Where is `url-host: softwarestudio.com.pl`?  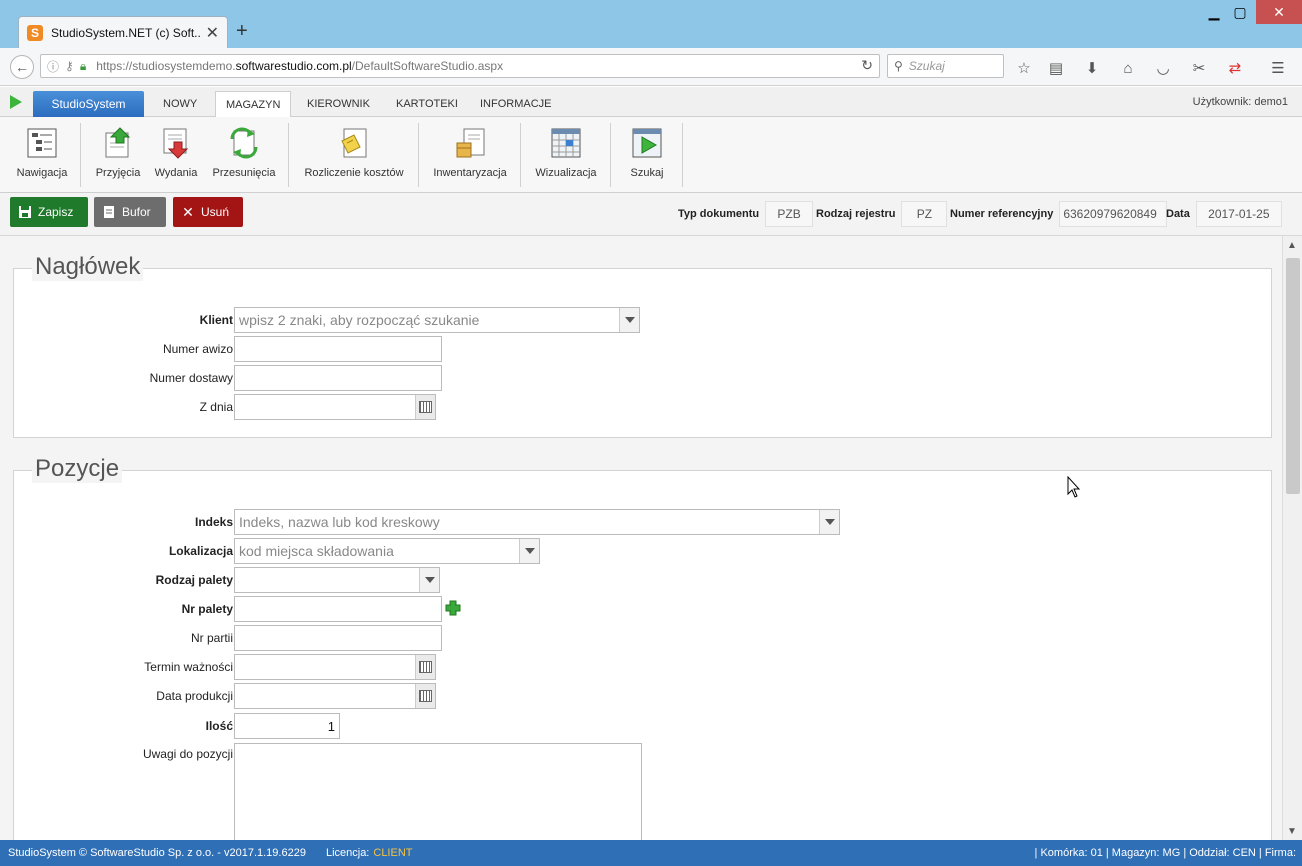
url-host: softwarestudio.com.pl is located at coordinates (293, 66).